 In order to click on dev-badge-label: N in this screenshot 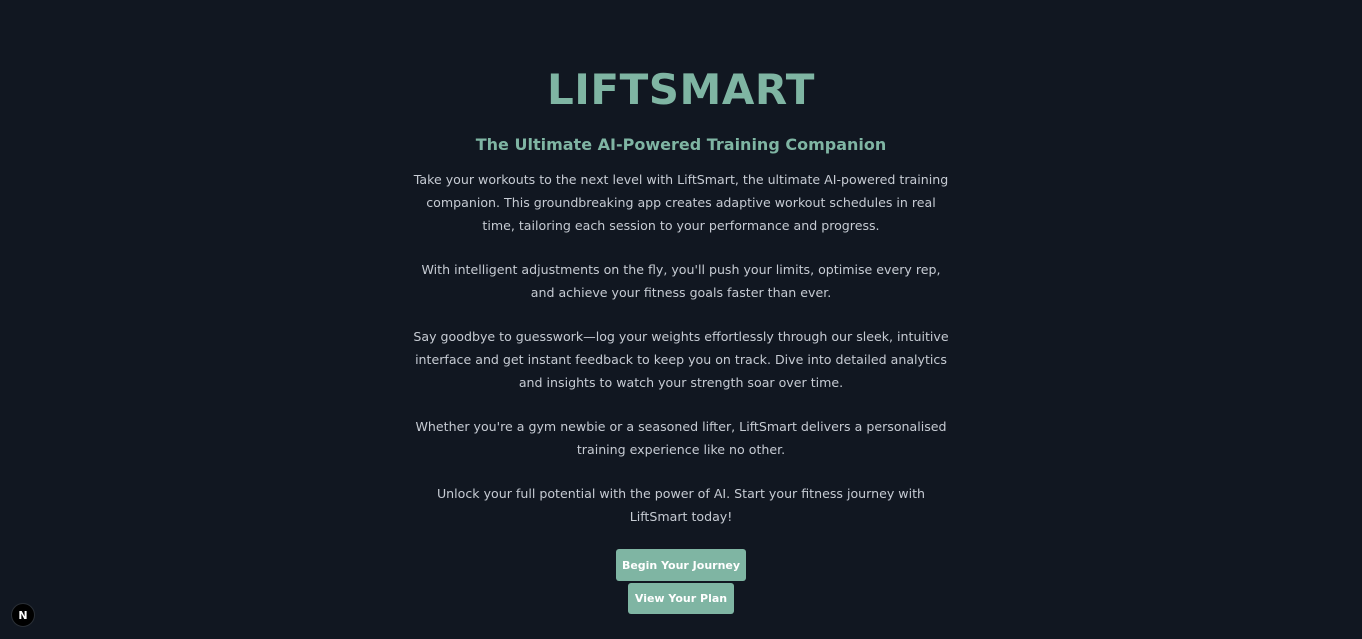, I will do `click(23, 615)`.